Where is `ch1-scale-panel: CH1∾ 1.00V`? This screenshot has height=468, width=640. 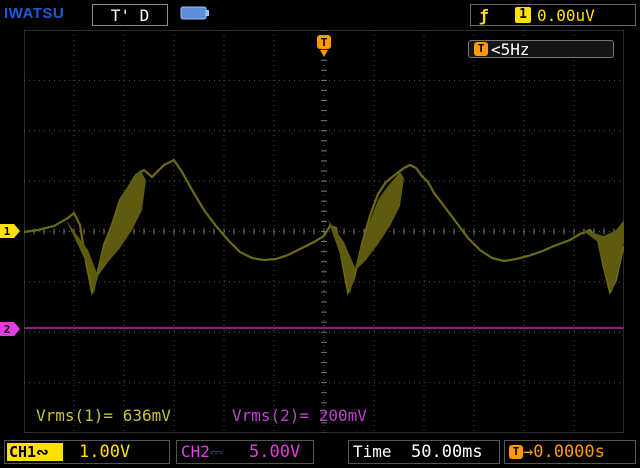
ch1-scale-panel: CH1∾ 1.00V is located at coordinates (87, 452).